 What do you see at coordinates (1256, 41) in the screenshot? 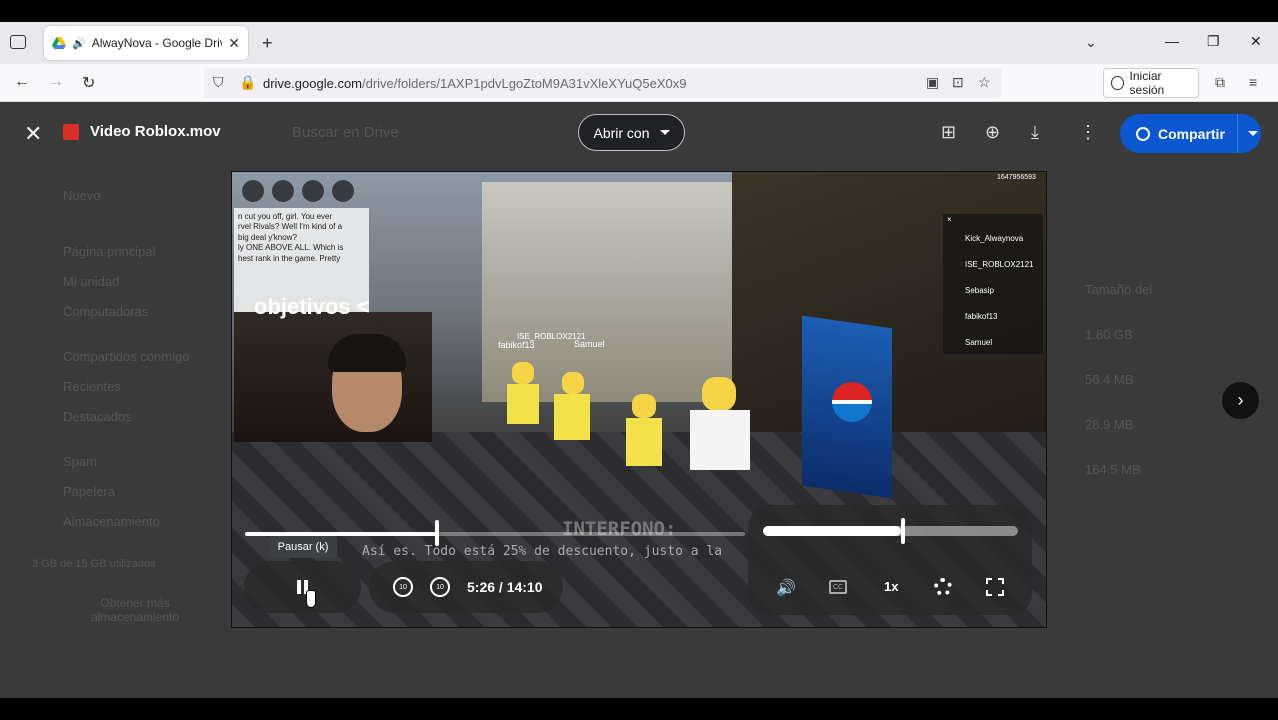
I see `window-close-button: ✕` at bounding box center [1256, 41].